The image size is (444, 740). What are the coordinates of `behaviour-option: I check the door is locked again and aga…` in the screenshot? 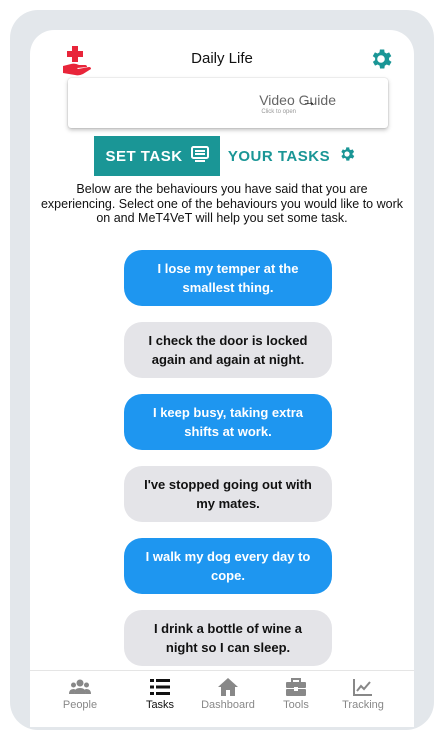 It's located at (228, 350).